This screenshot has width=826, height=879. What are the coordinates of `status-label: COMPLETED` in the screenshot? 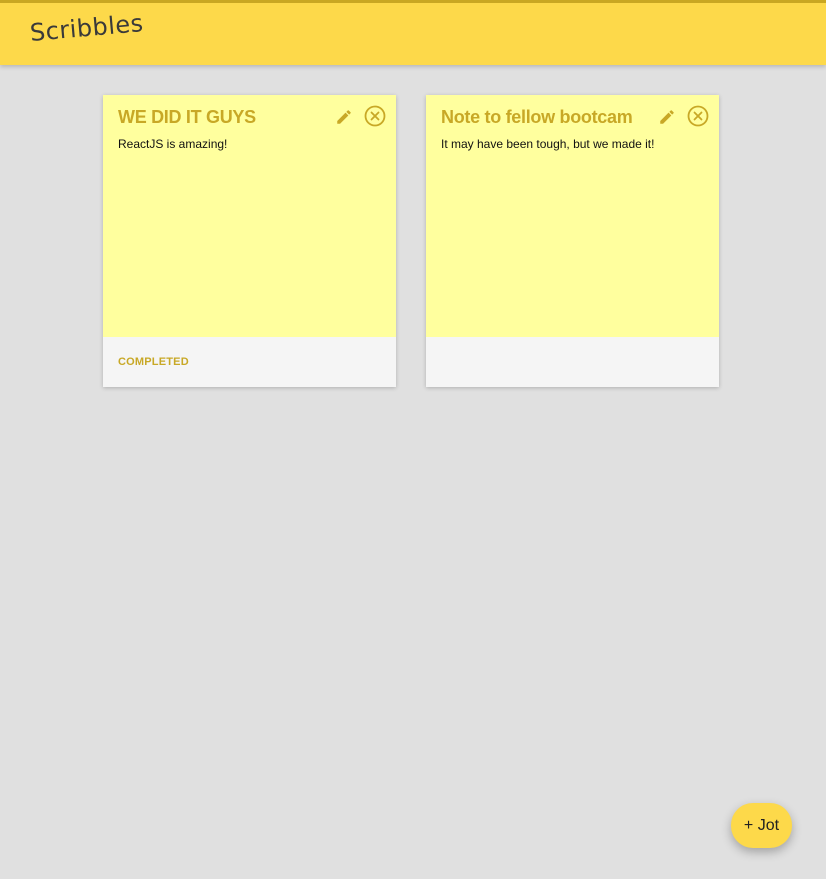 It's located at (153, 362).